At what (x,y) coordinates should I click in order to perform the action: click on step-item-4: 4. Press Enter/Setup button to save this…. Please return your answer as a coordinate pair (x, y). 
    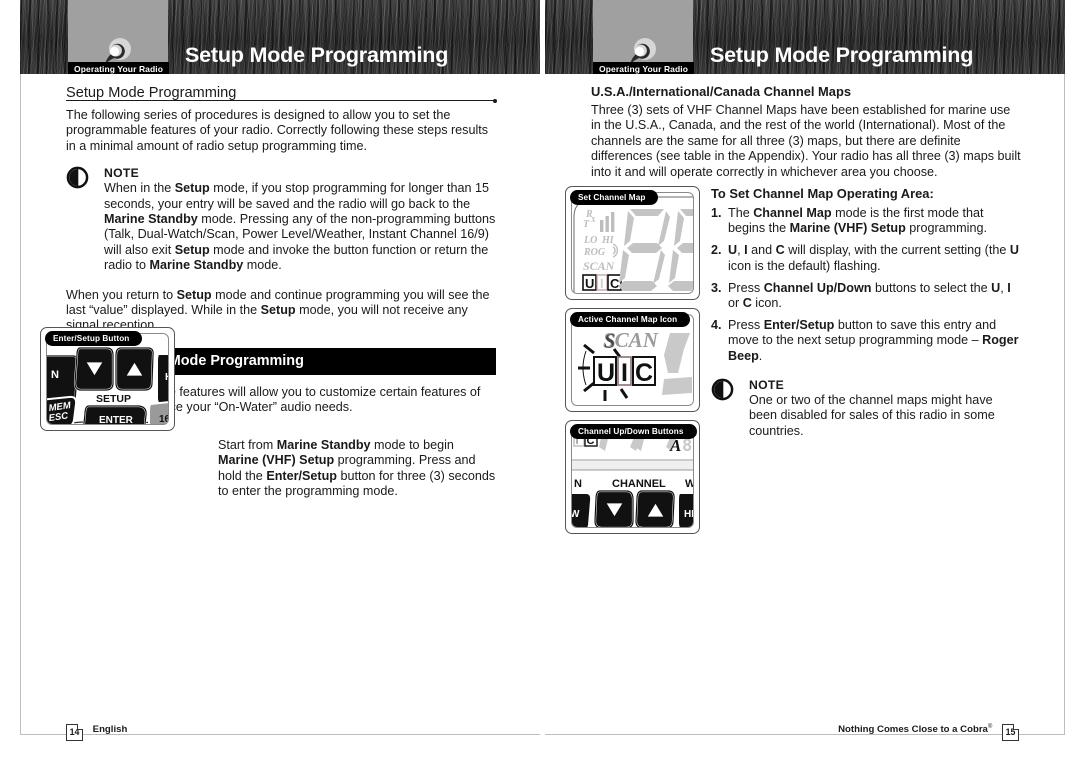
    Looking at the image, I should click on (865, 340).